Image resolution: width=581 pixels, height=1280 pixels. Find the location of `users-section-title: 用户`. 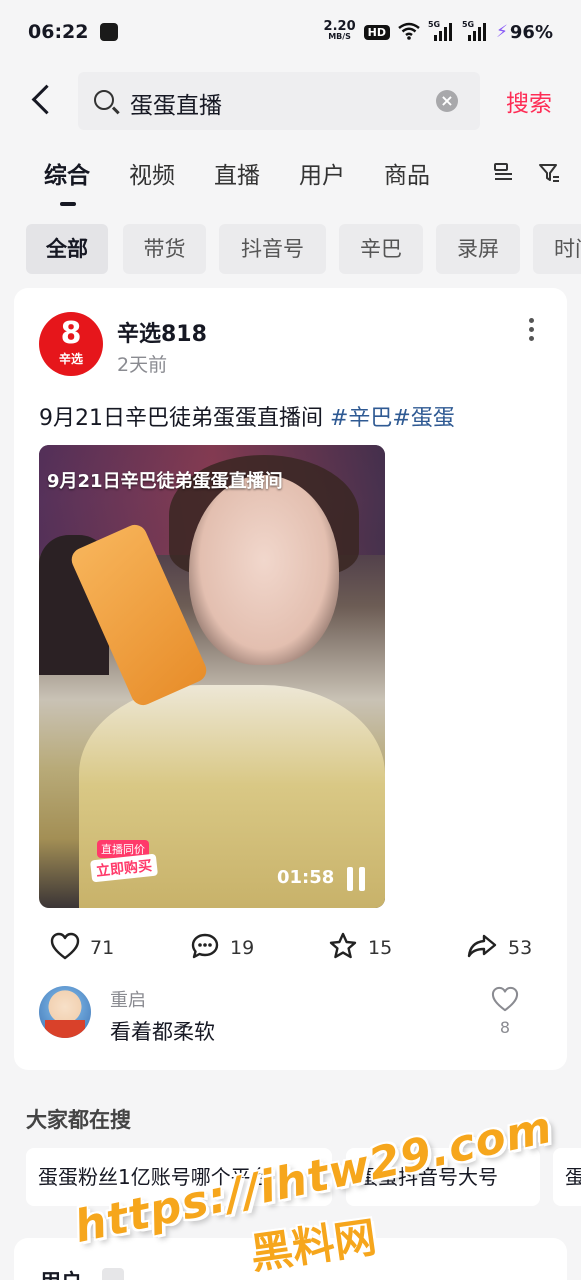

users-section-title: 用户 is located at coordinates (61, 1273).